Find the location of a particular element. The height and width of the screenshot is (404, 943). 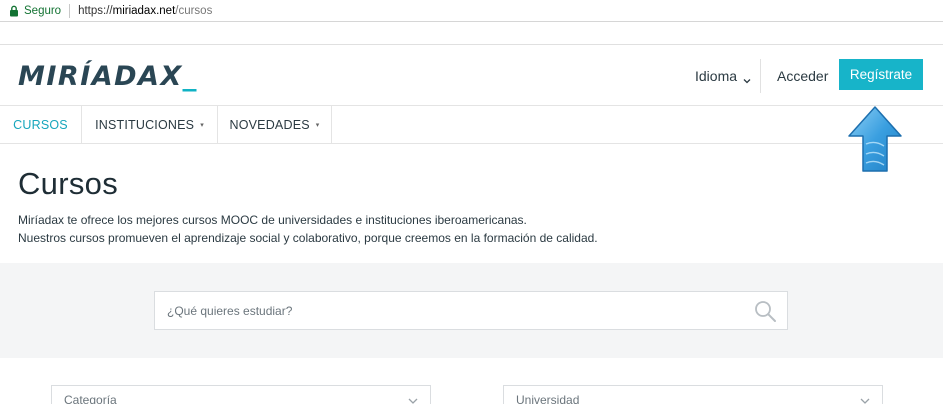

browser-chrome-gap is located at coordinates (471, 33).